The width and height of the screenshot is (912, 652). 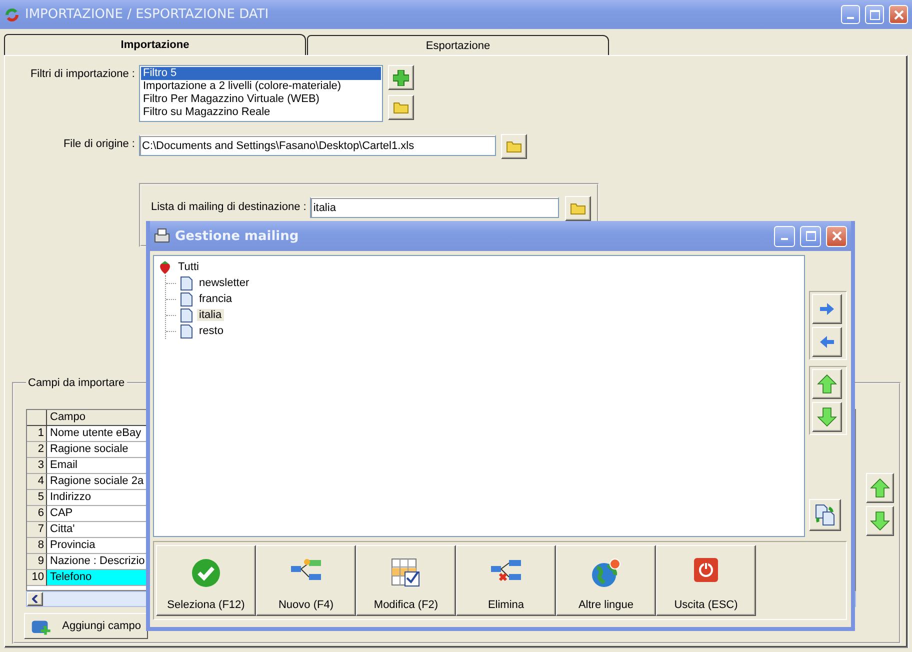 What do you see at coordinates (261, 73) in the screenshot?
I see `list-item: Filtro 5` at bounding box center [261, 73].